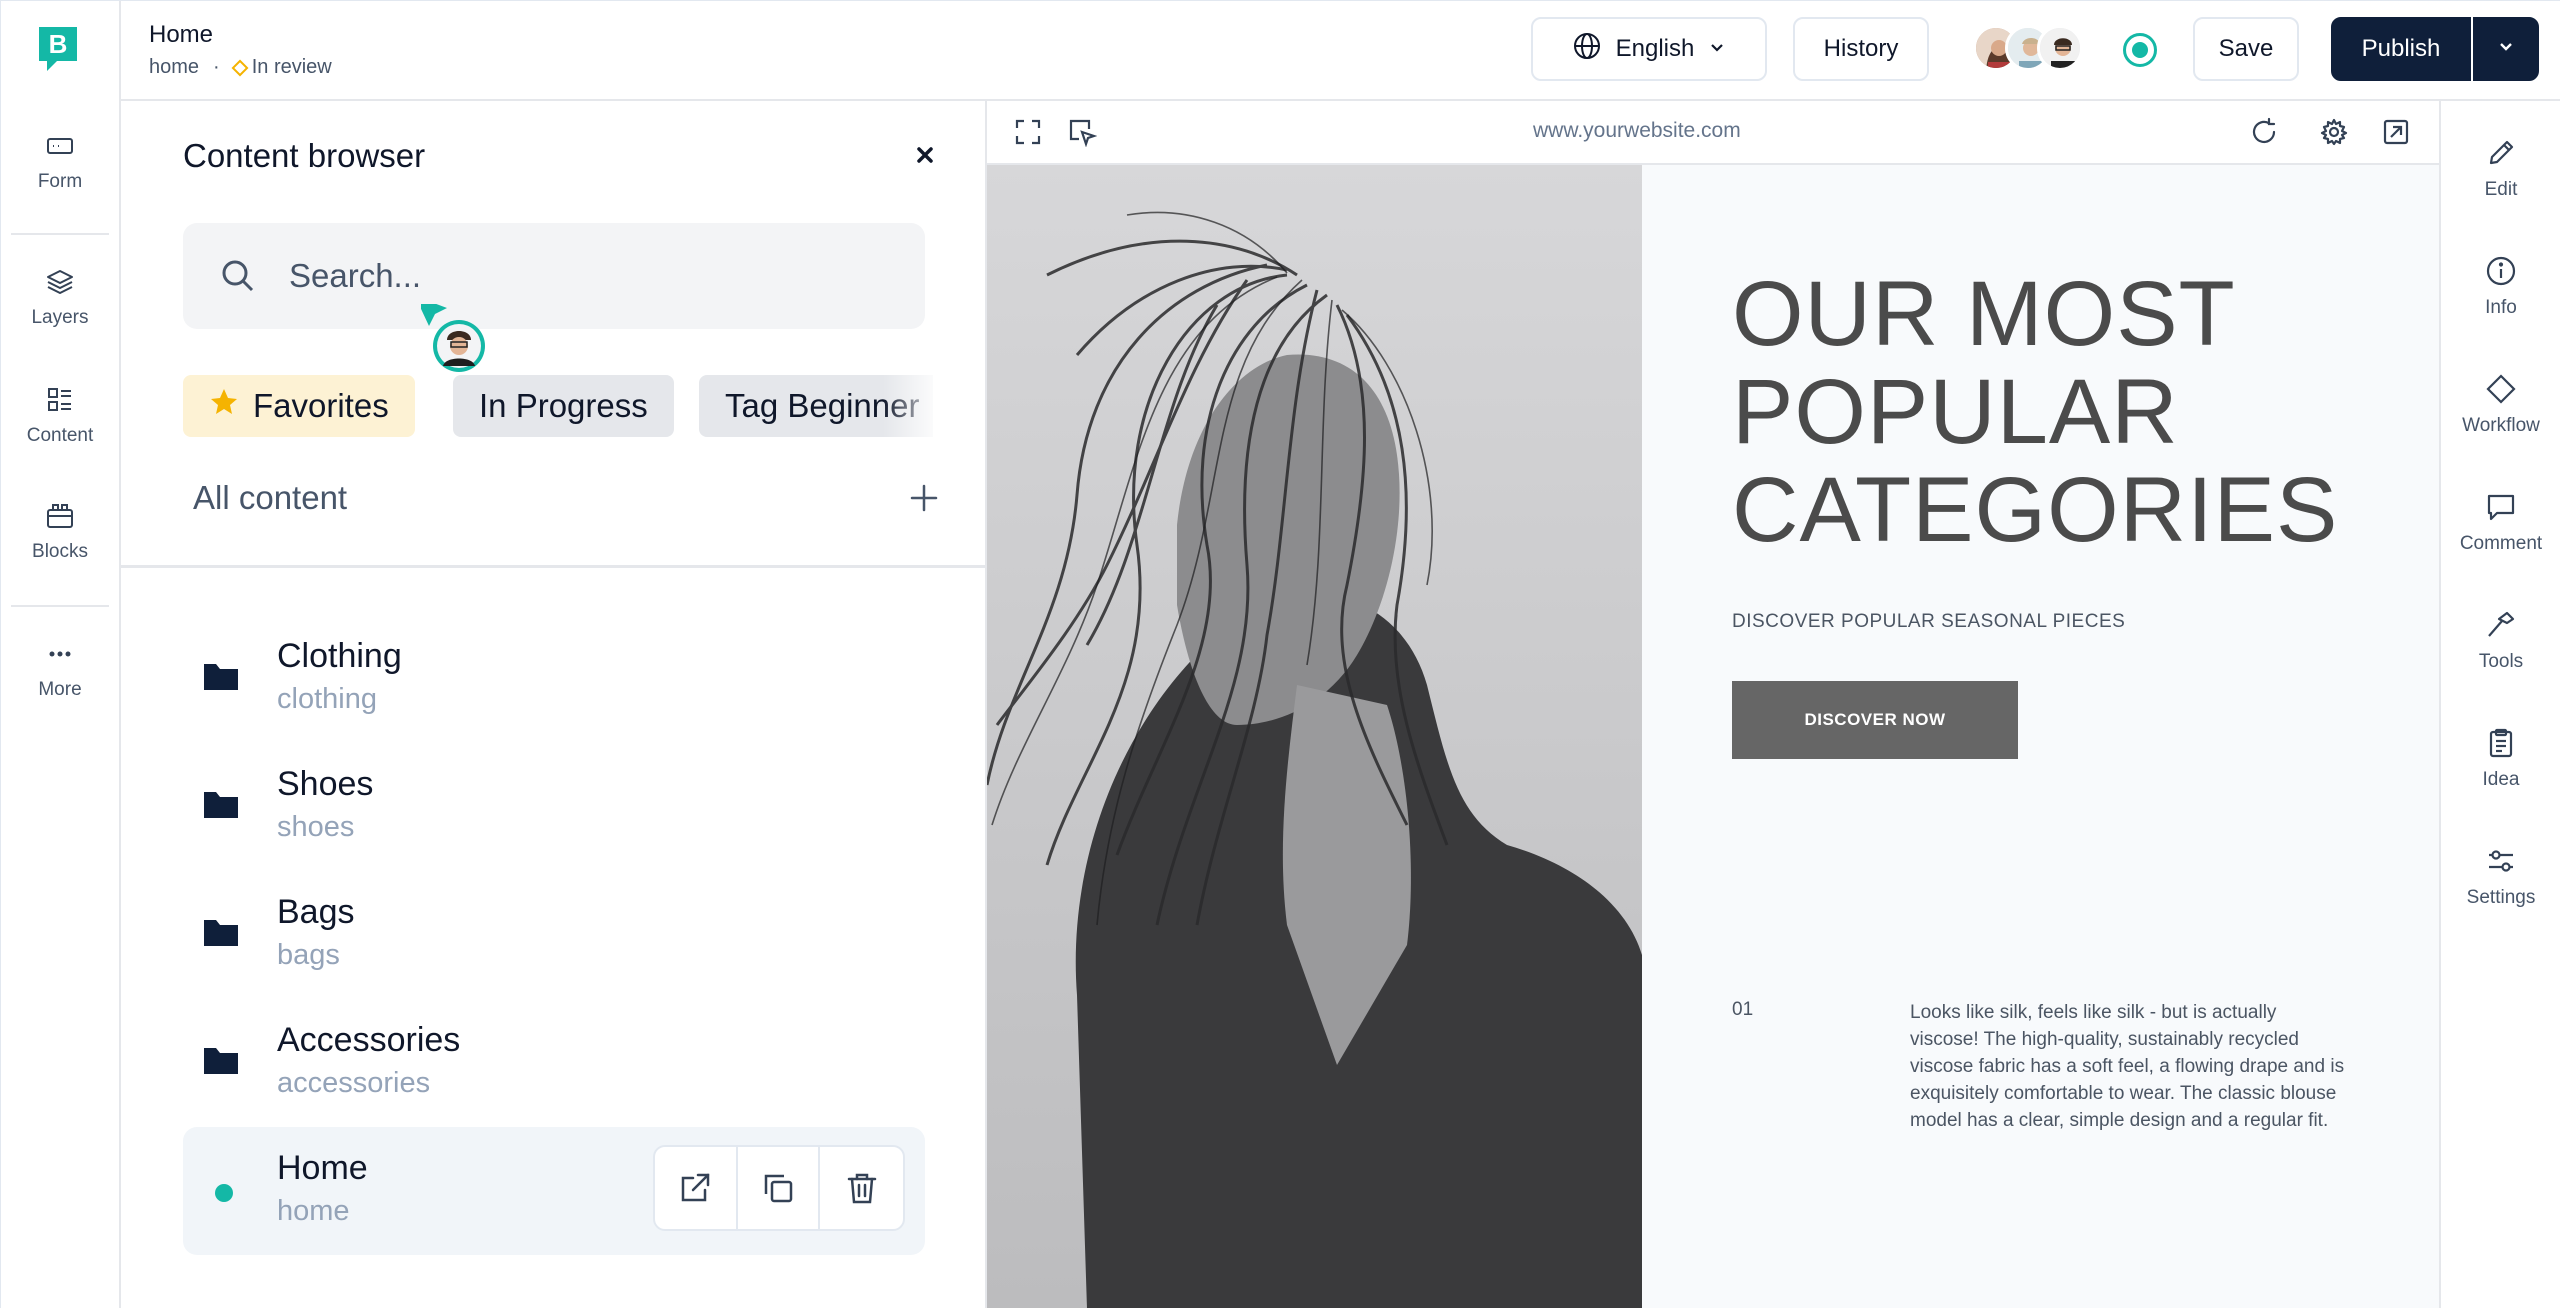  What do you see at coordinates (2501, 779) in the screenshot?
I see `rail-label: Idea` at bounding box center [2501, 779].